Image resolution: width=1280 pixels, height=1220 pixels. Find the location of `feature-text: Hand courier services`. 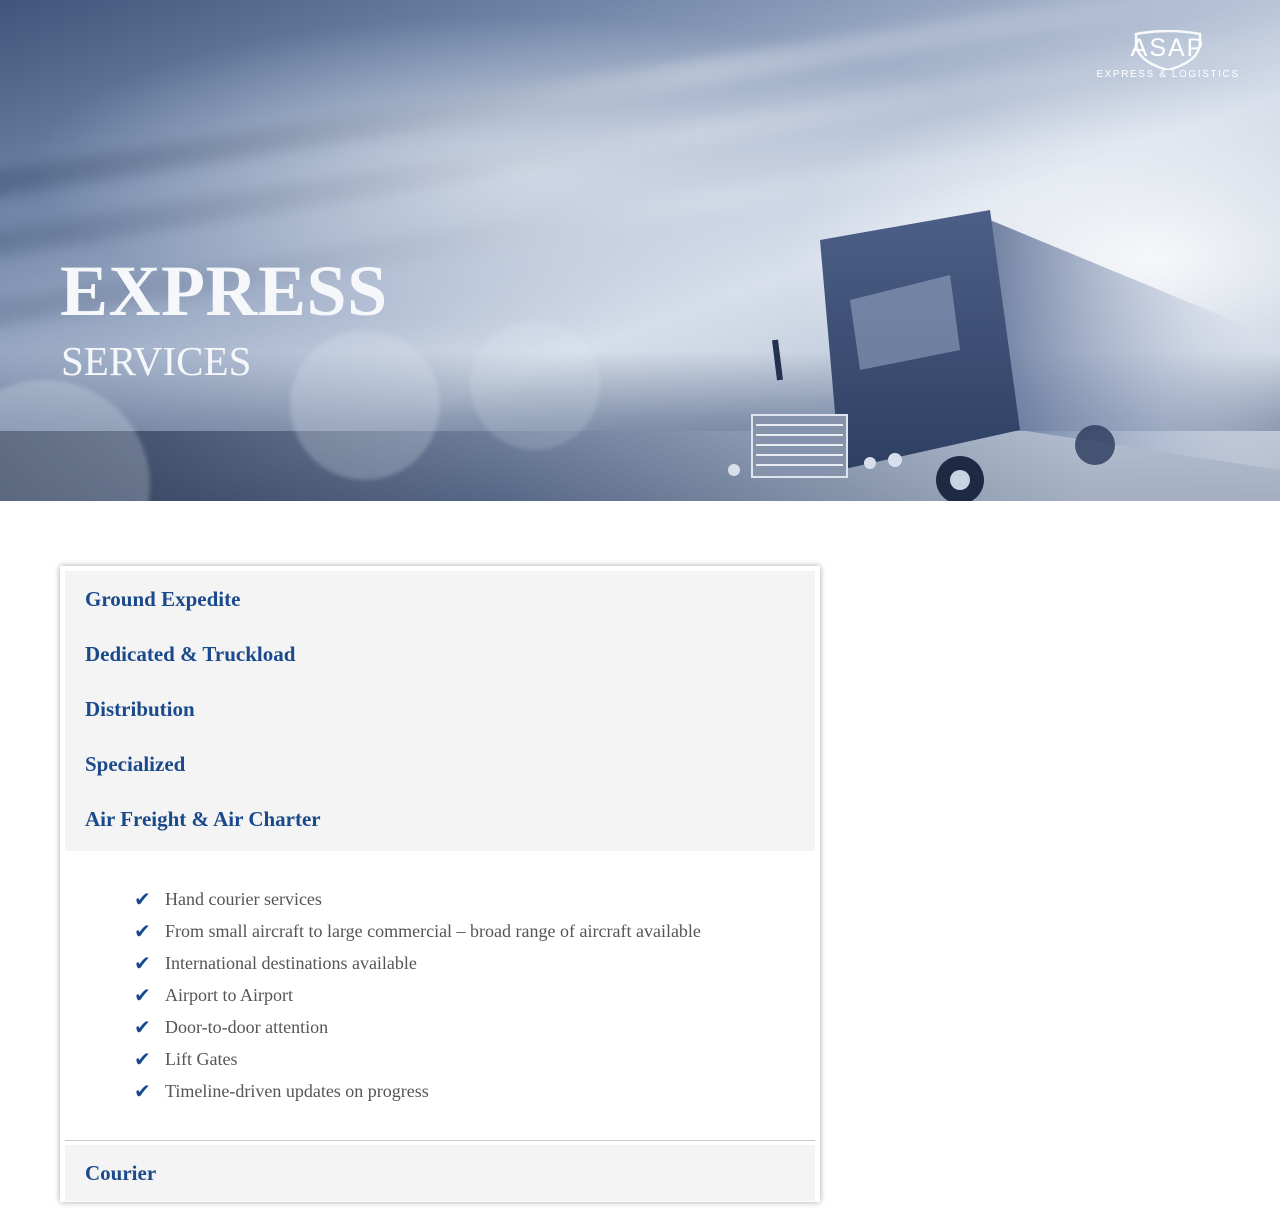

feature-text: Hand courier services is located at coordinates (243, 899).